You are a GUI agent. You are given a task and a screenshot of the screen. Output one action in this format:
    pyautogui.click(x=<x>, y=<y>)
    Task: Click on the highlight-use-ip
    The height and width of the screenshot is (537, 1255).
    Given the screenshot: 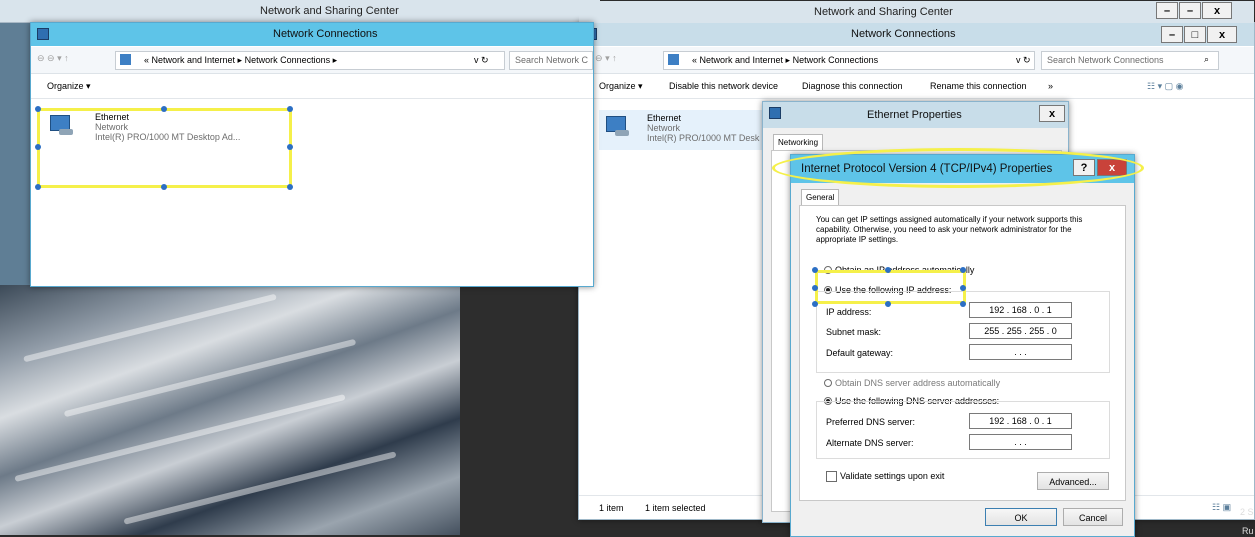 What is the action you would take?
    pyautogui.click(x=890, y=287)
    